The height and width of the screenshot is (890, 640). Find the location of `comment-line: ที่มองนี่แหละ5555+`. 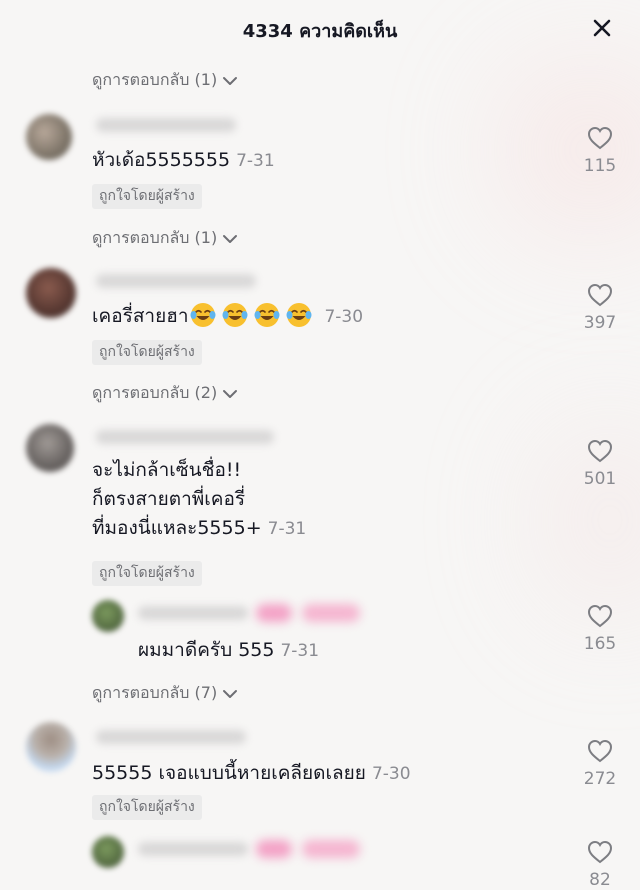

comment-line: ที่มองนี่แหละ5555+ is located at coordinates (177, 528).